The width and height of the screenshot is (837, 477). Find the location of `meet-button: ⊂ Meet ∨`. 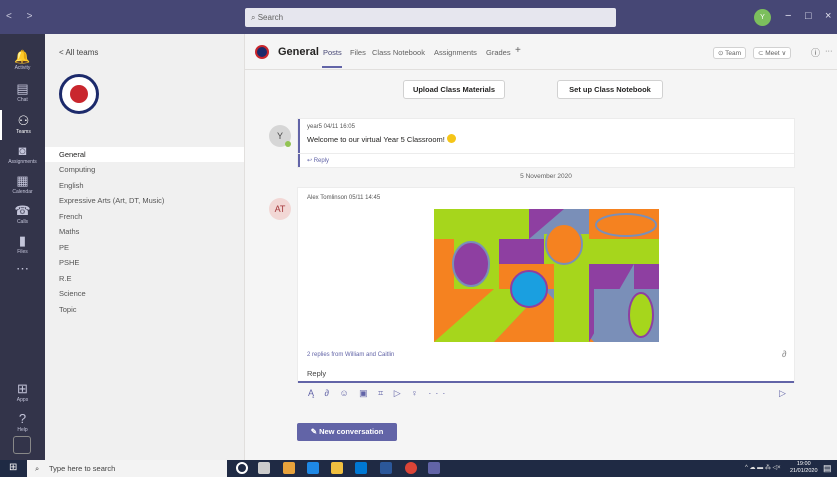

meet-button: ⊂ Meet ∨ is located at coordinates (772, 53).